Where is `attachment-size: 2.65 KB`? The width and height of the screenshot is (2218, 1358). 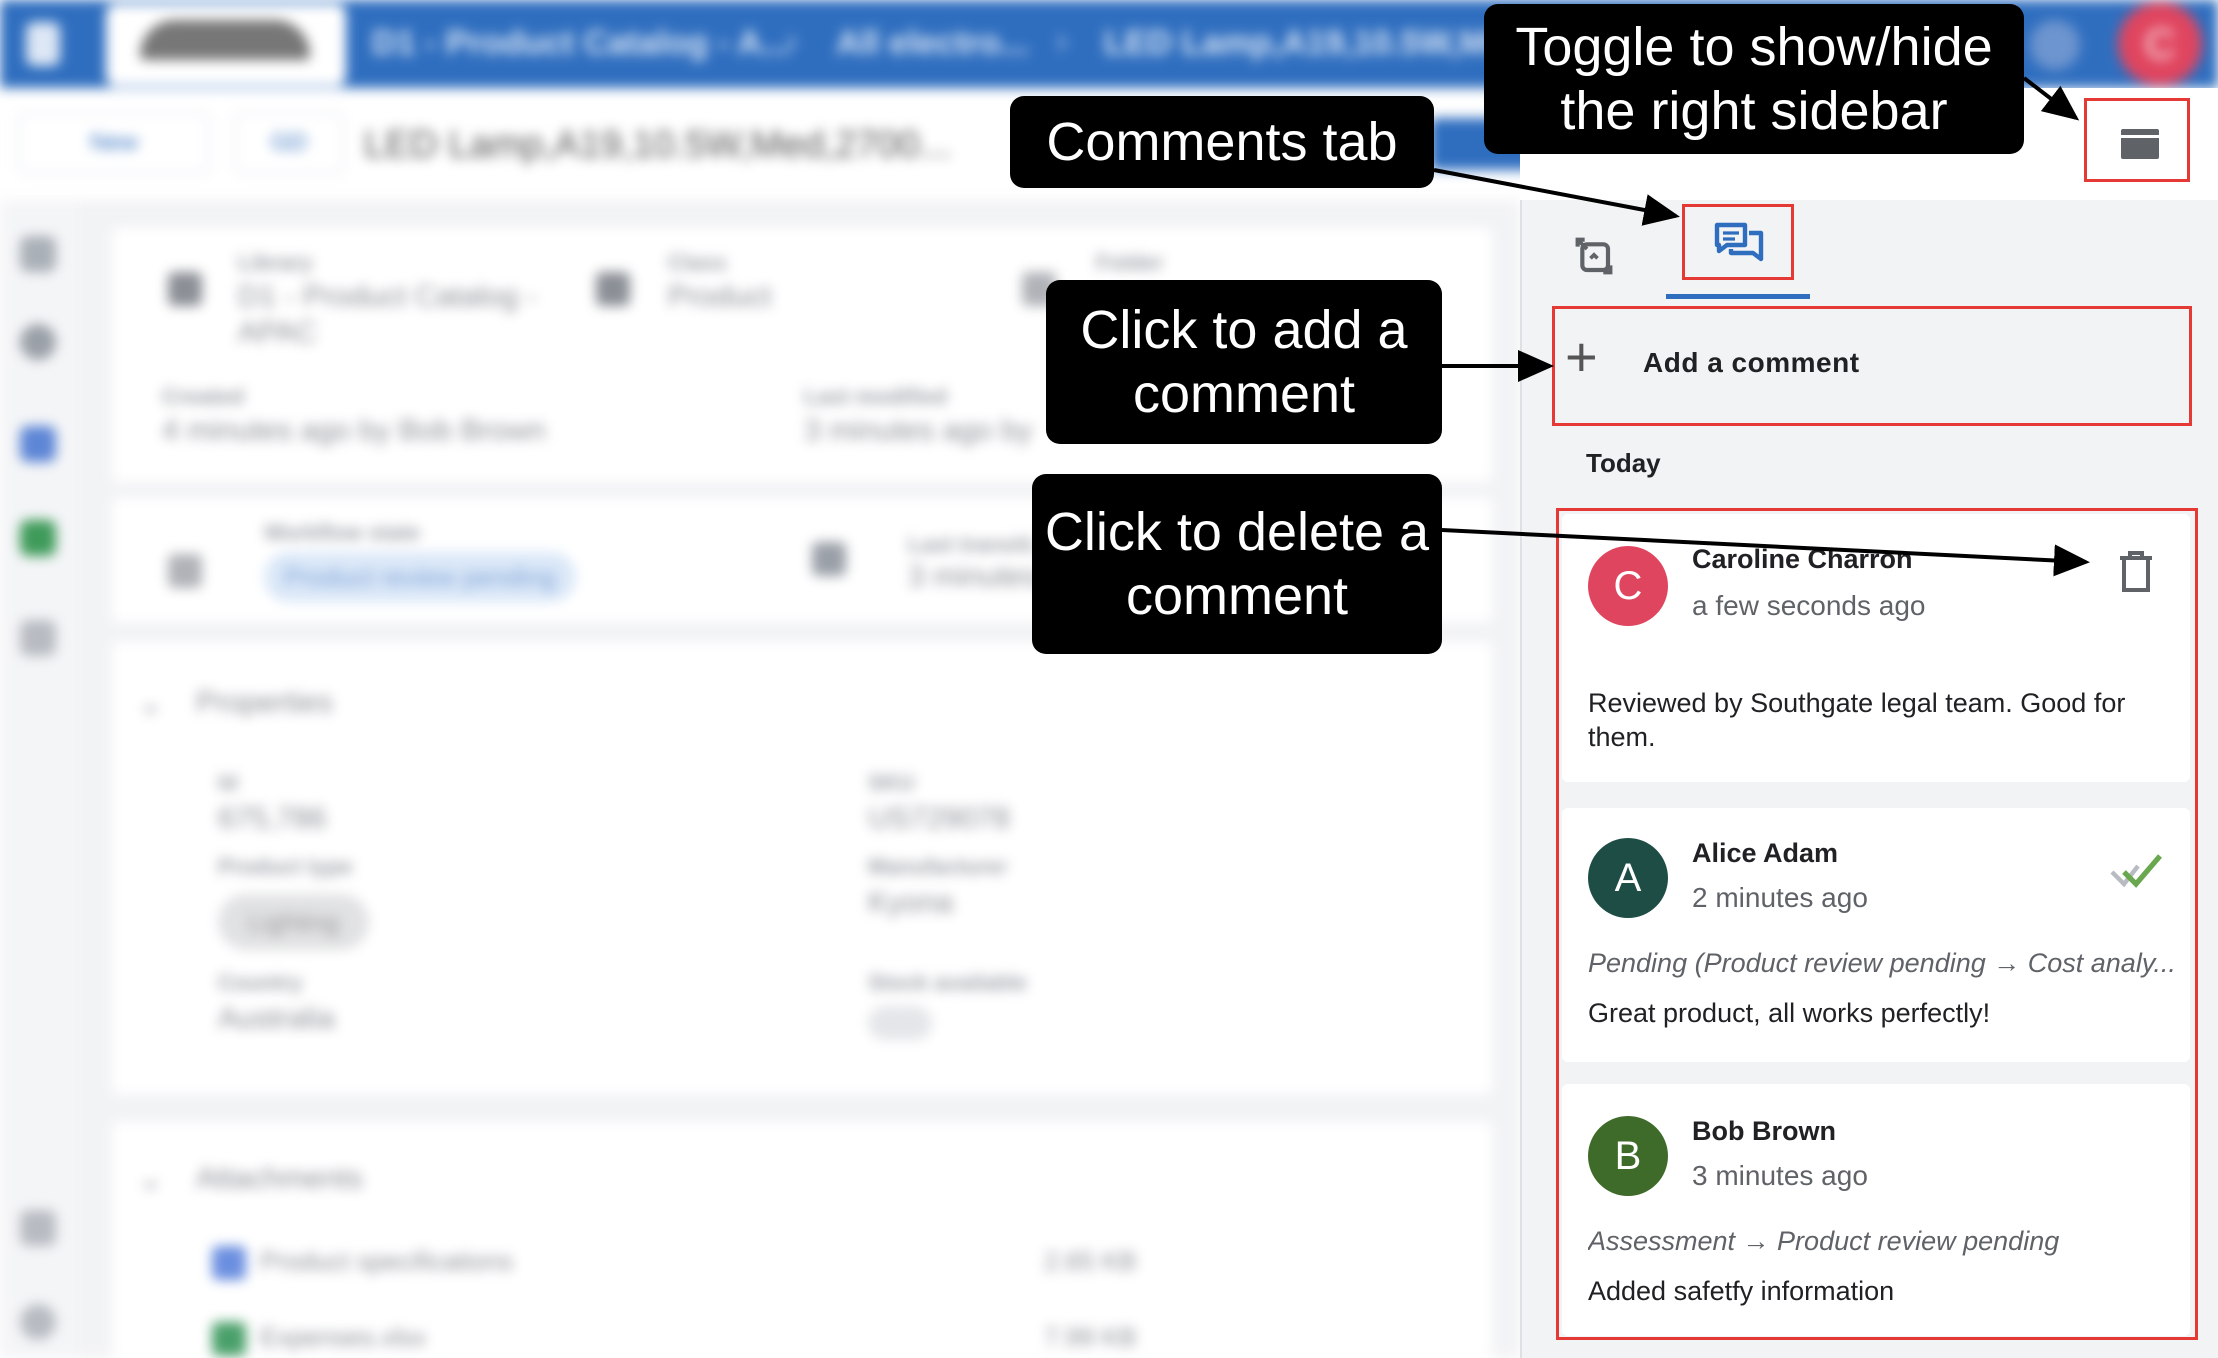
attachment-size: 2.65 KB is located at coordinates (1090, 1261).